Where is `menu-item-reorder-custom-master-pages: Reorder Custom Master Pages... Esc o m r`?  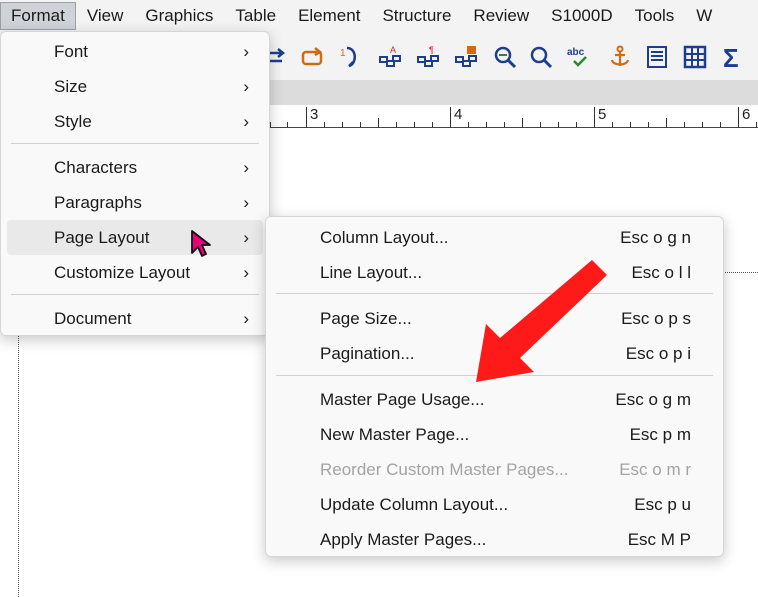
menu-item-reorder-custom-master-pages: Reorder Custom Master Pages... Esc o m r is located at coordinates (494, 469).